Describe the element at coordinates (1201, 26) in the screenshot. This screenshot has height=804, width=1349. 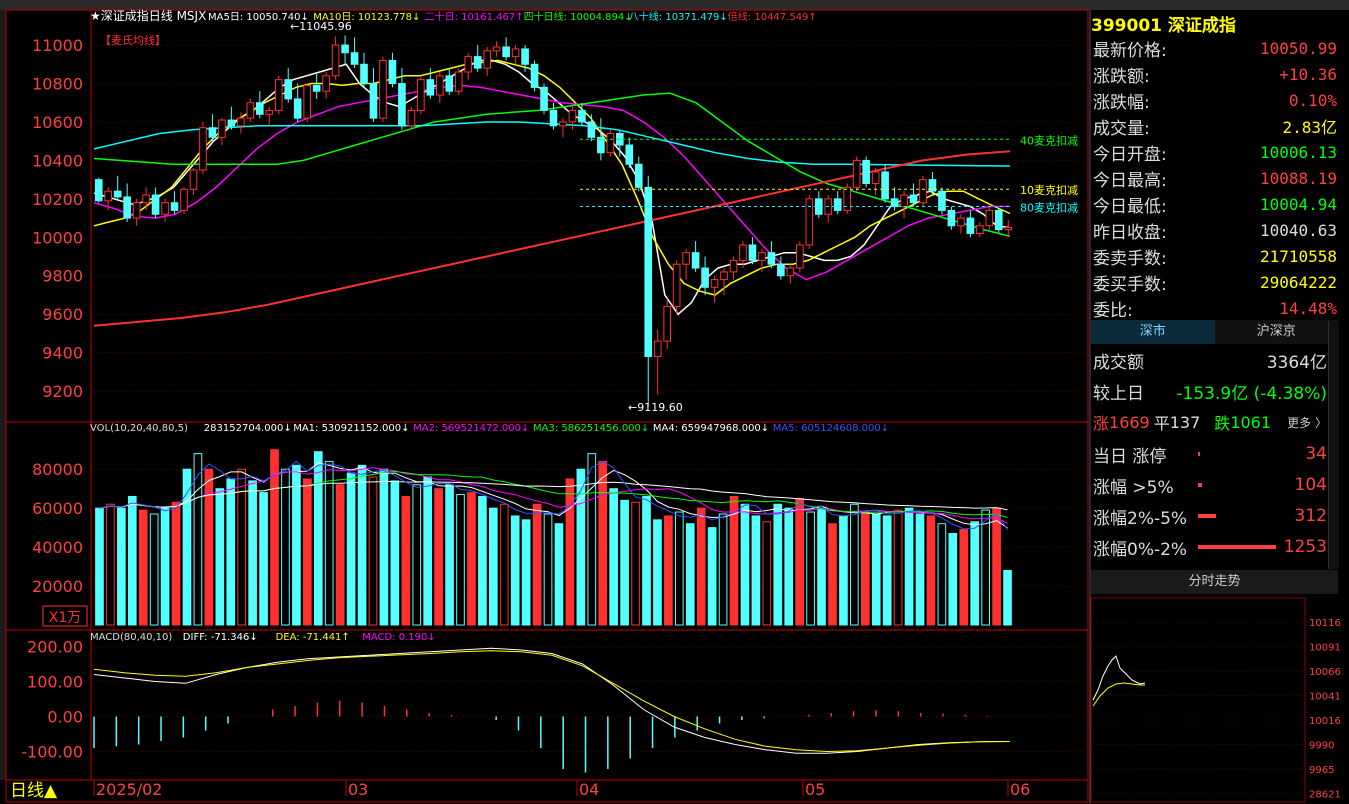
I see `index-name: 深证成指` at that location.